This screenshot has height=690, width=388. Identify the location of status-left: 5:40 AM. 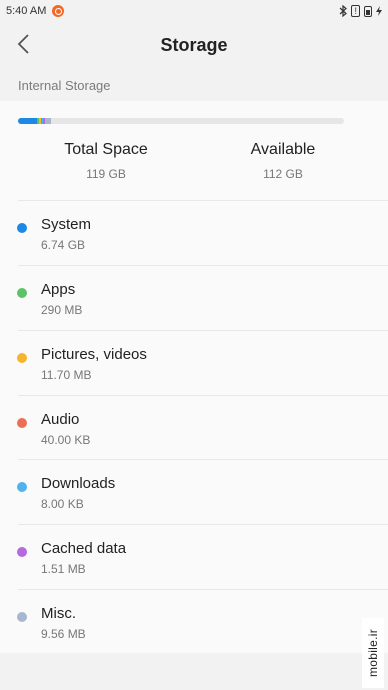
(35, 11).